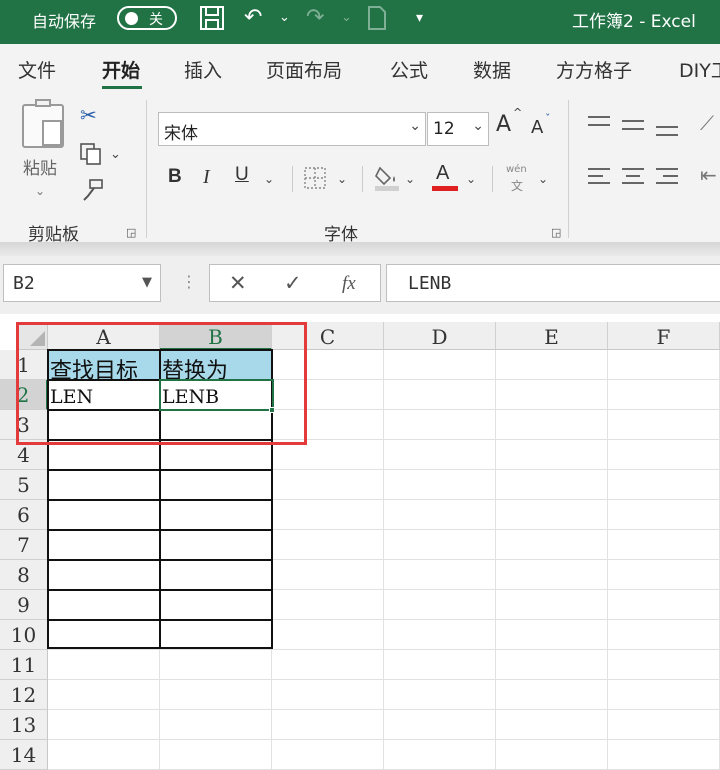 This screenshot has height=770, width=720. What do you see at coordinates (175, 177) in the screenshot?
I see `bold-button: B` at bounding box center [175, 177].